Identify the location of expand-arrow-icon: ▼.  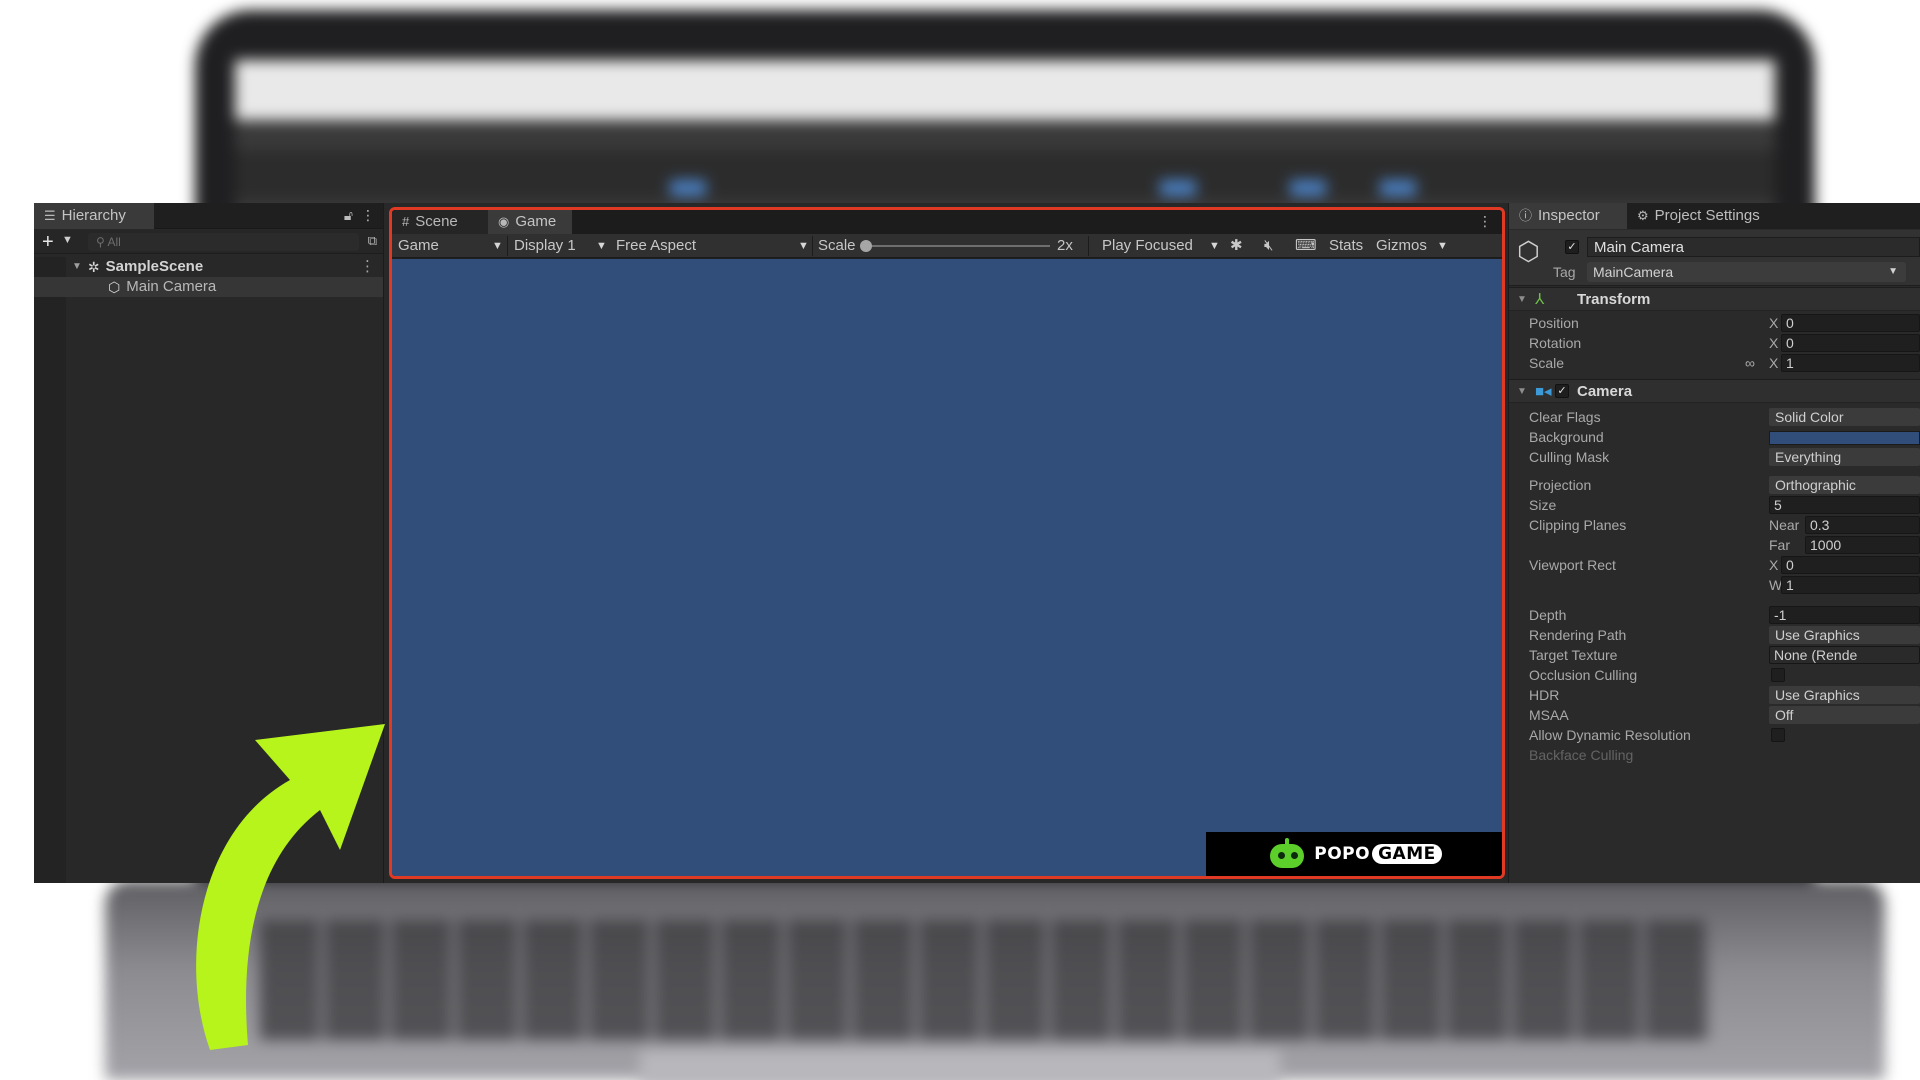
(77, 267).